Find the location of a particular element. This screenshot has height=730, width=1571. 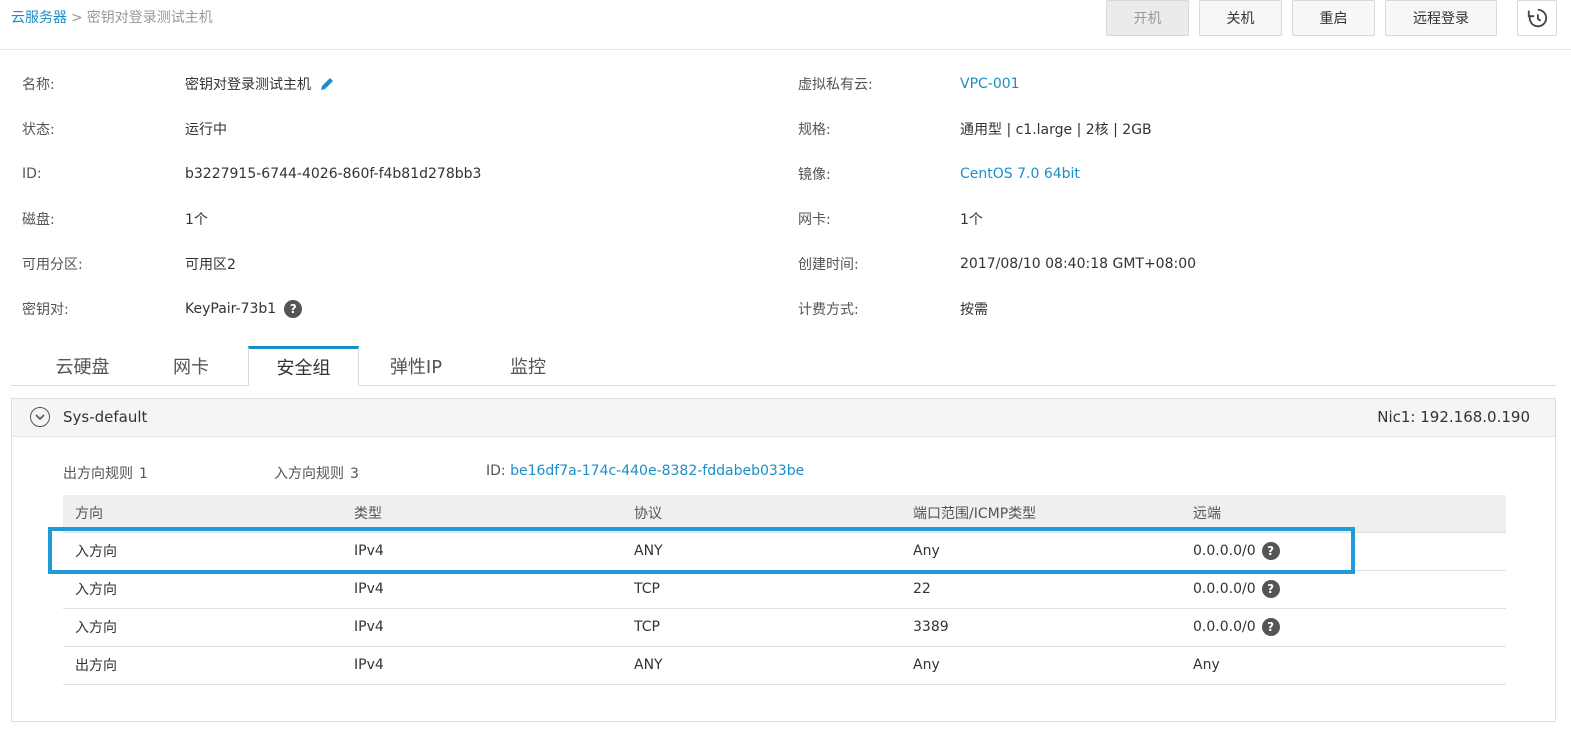

tab-nic: 网卡 is located at coordinates (191, 366).